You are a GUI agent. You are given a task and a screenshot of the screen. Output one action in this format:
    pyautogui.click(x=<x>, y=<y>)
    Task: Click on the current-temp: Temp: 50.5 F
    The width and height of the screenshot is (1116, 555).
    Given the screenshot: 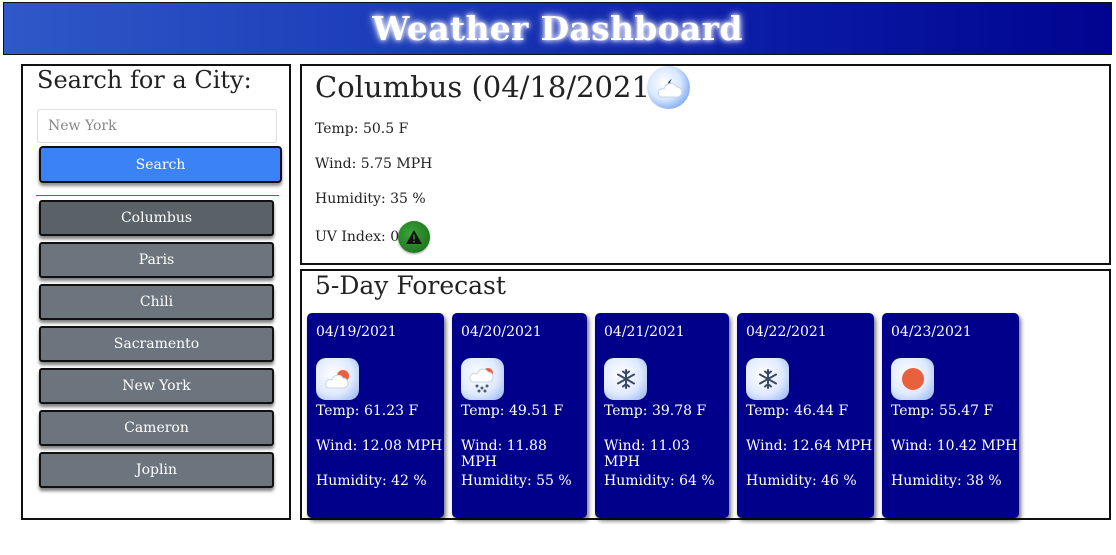 What is the action you would take?
    pyautogui.click(x=362, y=129)
    